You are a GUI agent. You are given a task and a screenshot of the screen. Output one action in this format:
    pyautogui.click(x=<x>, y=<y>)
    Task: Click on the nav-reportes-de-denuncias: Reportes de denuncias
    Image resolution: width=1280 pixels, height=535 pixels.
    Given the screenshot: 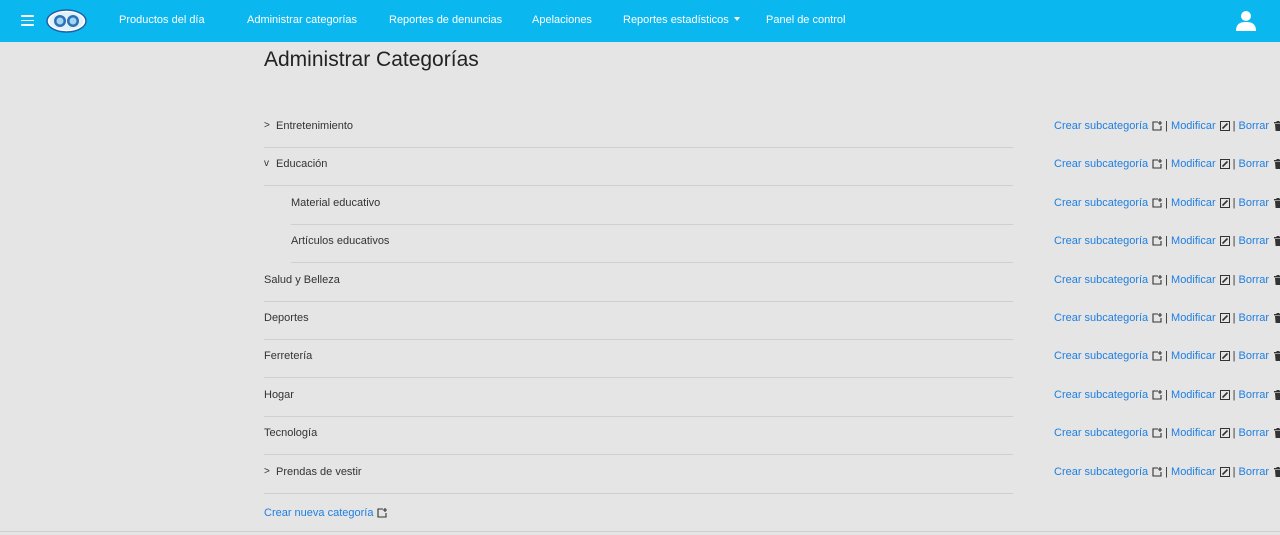 What is the action you would take?
    pyautogui.click(x=445, y=20)
    